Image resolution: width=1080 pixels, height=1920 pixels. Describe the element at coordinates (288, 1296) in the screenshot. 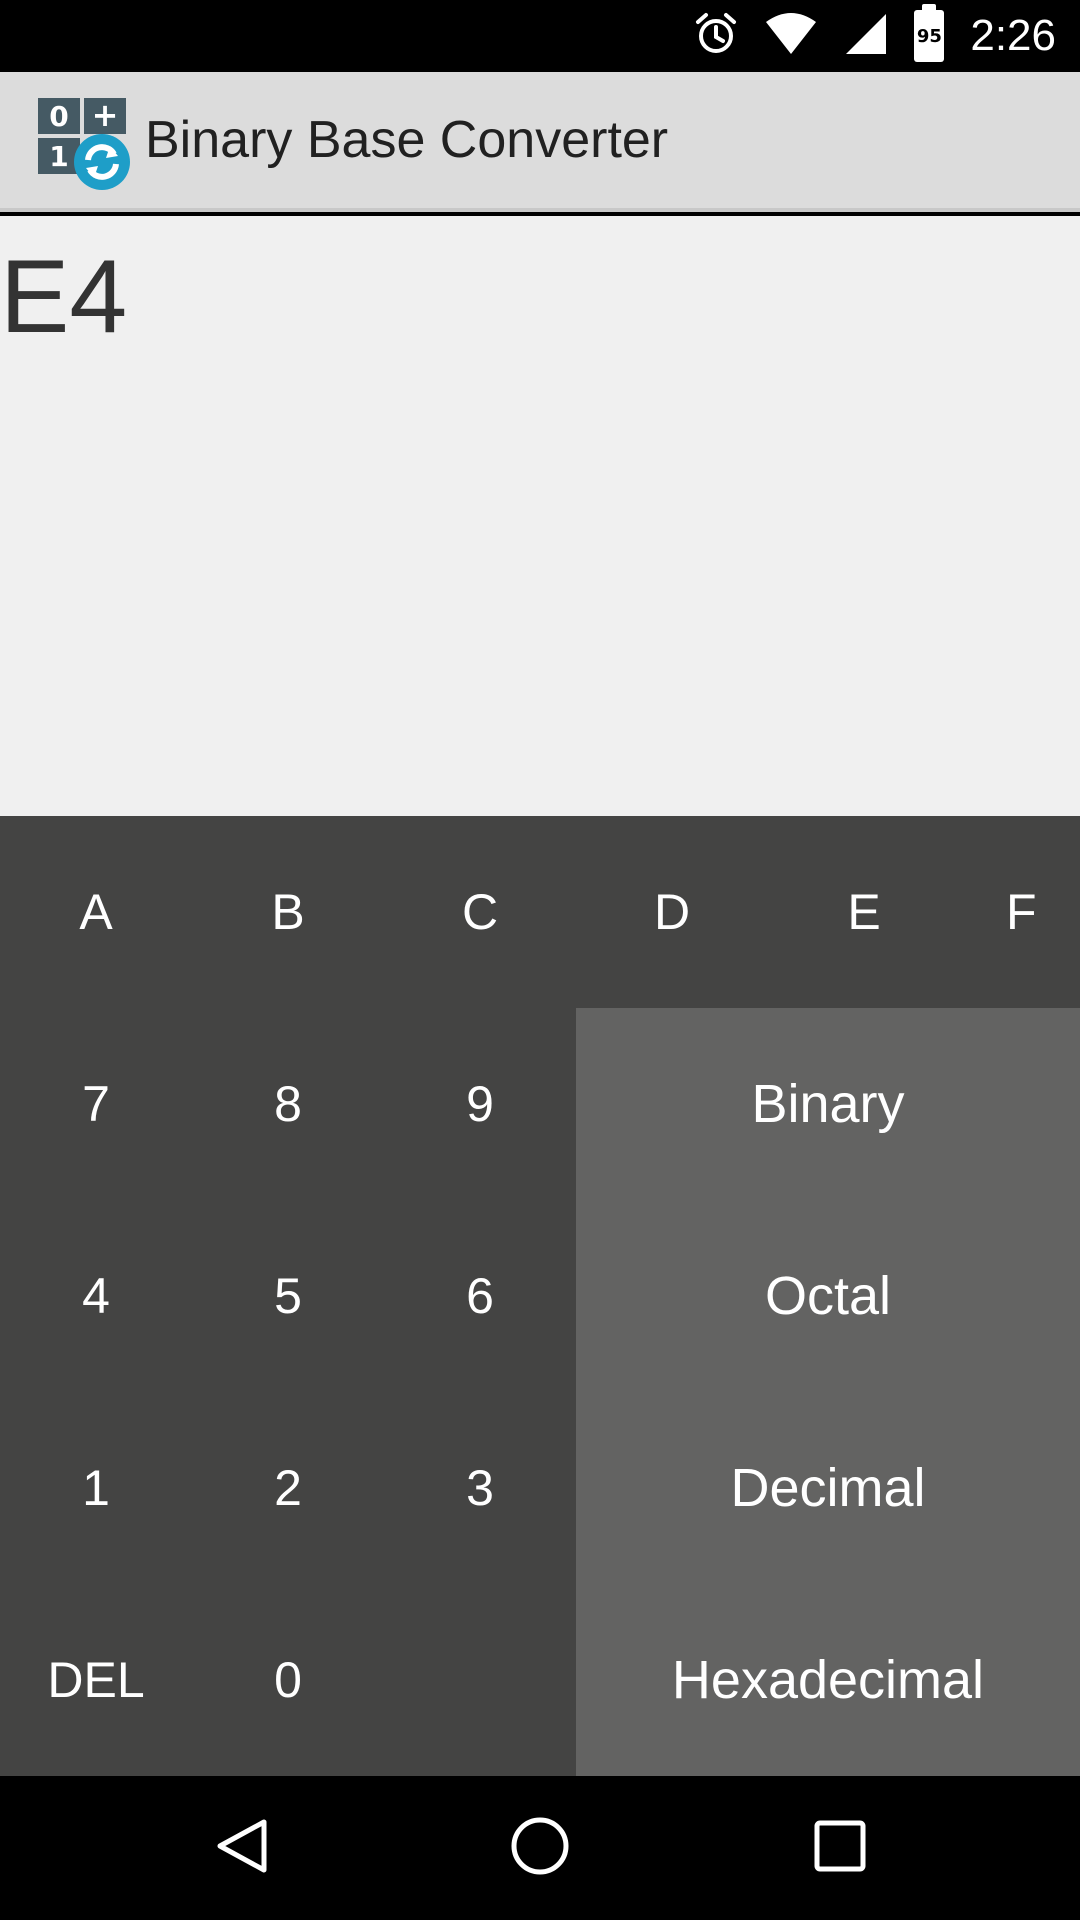

I see `key-5: 5` at that location.